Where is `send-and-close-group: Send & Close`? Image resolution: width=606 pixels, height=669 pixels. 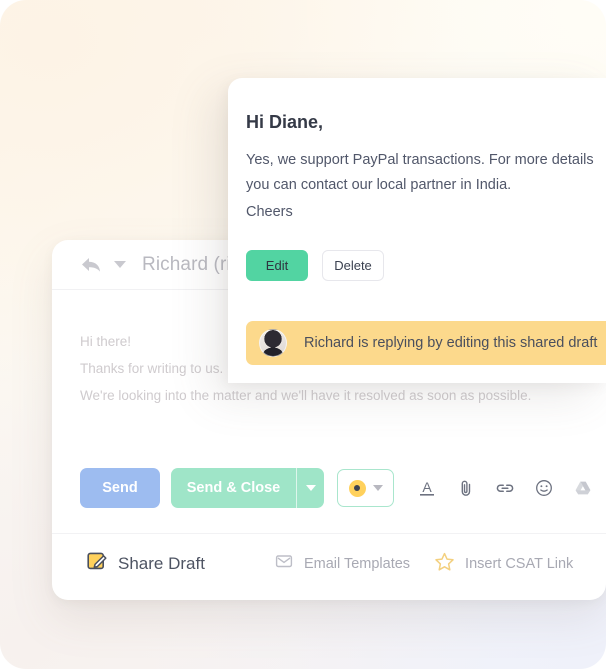
send-and-close-group: Send & Close is located at coordinates (247, 488).